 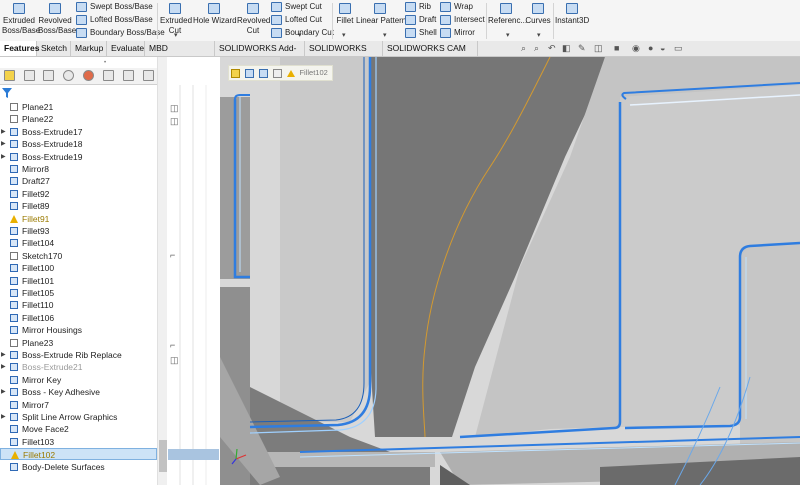 I want to click on filter-icon, so click(x=7, y=93).